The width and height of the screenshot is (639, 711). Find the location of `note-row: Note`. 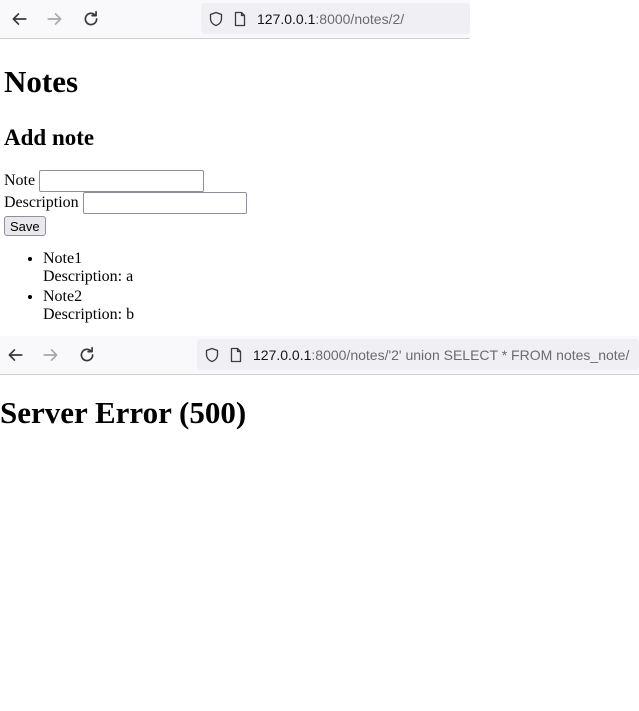

note-row: Note is located at coordinates (237, 181).